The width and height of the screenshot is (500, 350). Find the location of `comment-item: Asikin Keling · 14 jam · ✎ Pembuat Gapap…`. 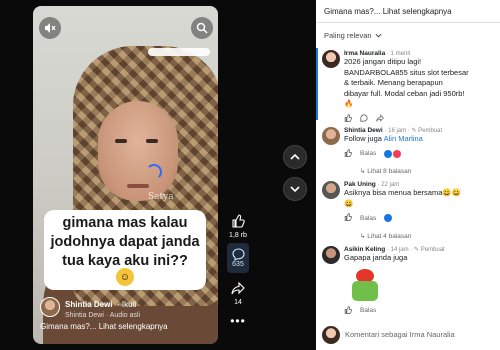

comment-item: Asikin Keling · 14 jam · ✎ Pembuat Gapap… is located at coordinates (410, 281).